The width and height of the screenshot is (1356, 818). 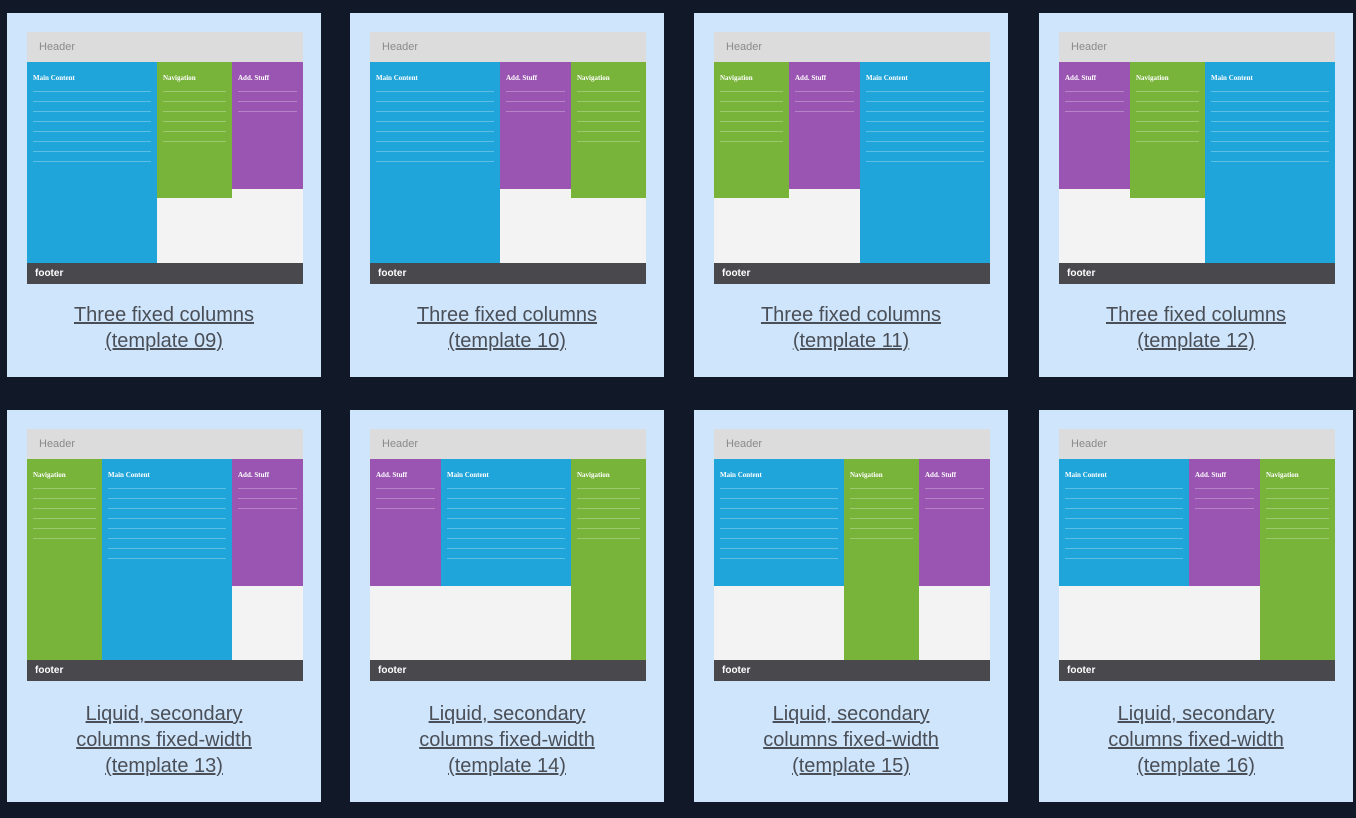 I want to click on template-link: Three fixed columns (template 12), so click(x=1196, y=328).